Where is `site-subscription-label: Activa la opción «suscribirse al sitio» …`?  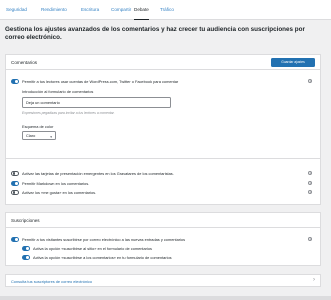
site-subscription-label: Activa la opción «suscribirse al sitio» … is located at coordinates (92, 248).